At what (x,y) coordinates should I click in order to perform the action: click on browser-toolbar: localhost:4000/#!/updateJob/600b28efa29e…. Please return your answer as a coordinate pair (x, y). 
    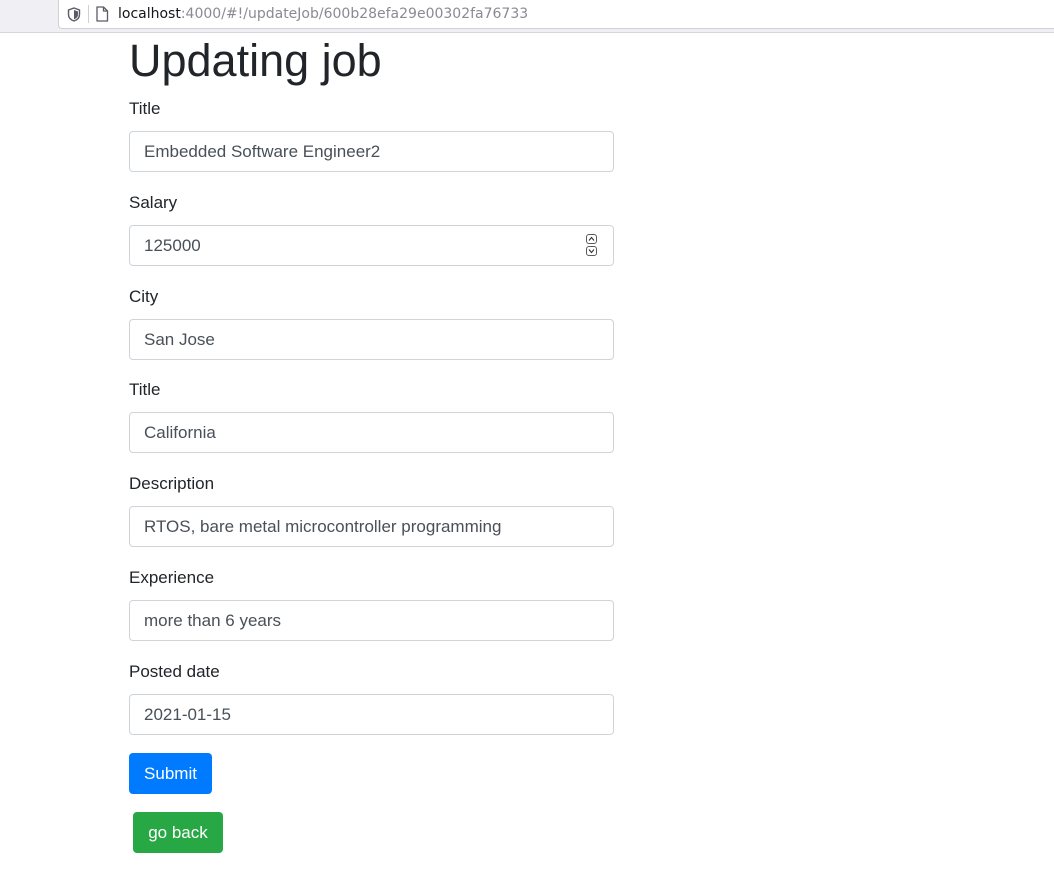
    Looking at the image, I should click on (527, 16).